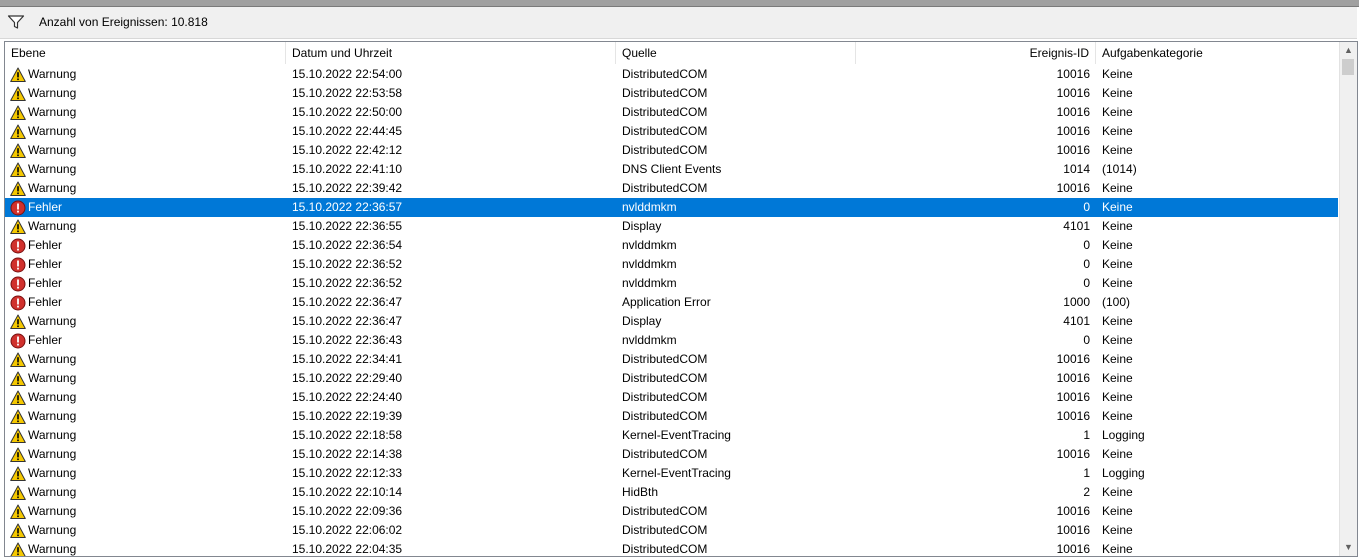  Describe the element at coordinates (347, 435) in the screenshot. I see `datetime-cell: 15.10.2022 22:18:58` at that location.